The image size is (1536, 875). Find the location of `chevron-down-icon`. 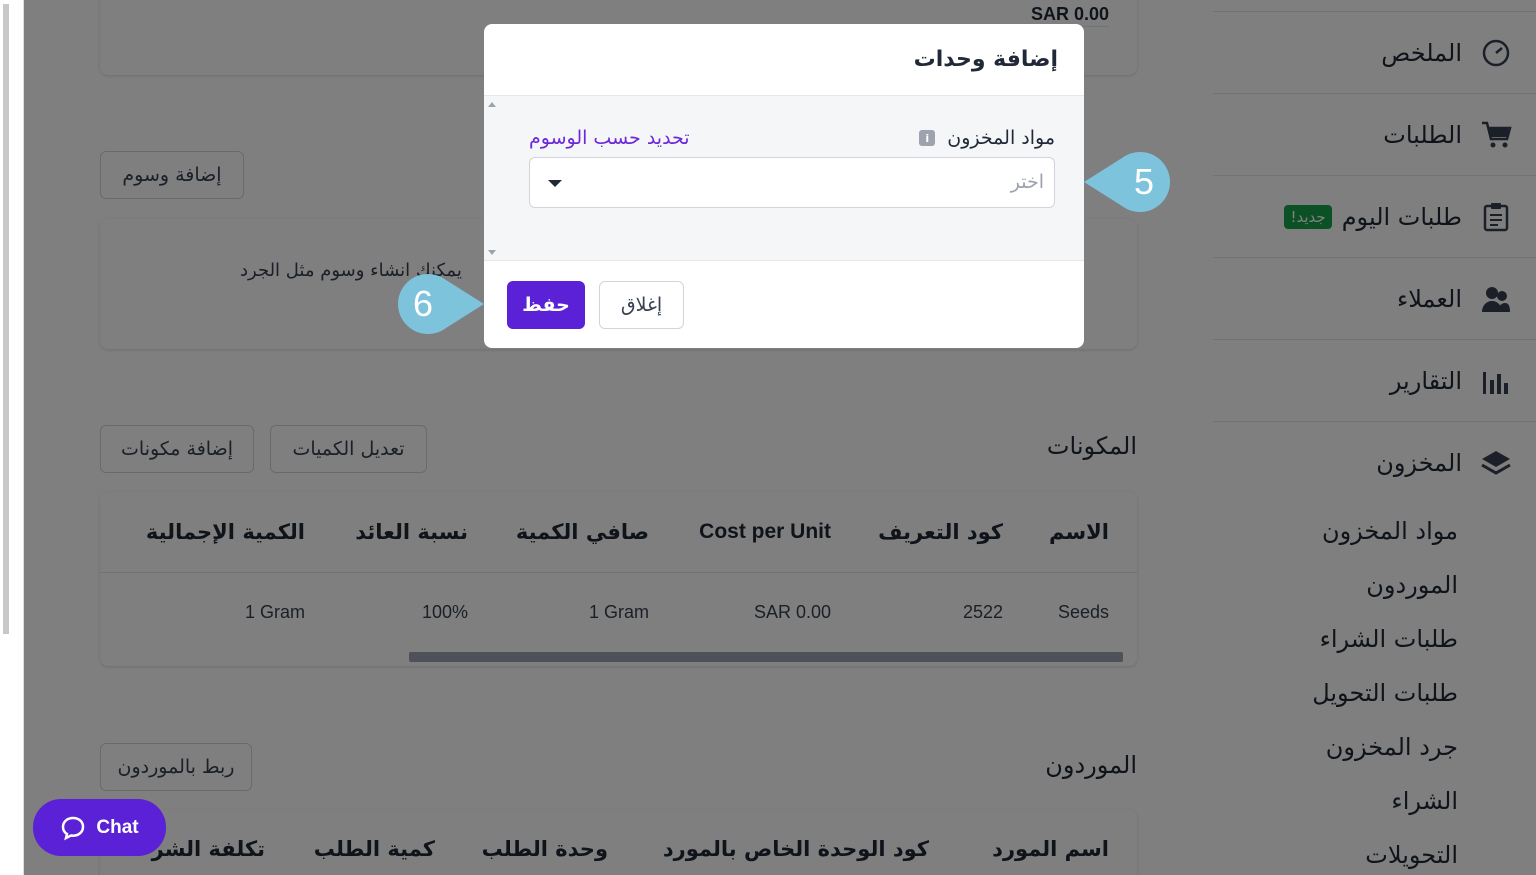

chevron-down-icon is located at coordinates (555, 183).